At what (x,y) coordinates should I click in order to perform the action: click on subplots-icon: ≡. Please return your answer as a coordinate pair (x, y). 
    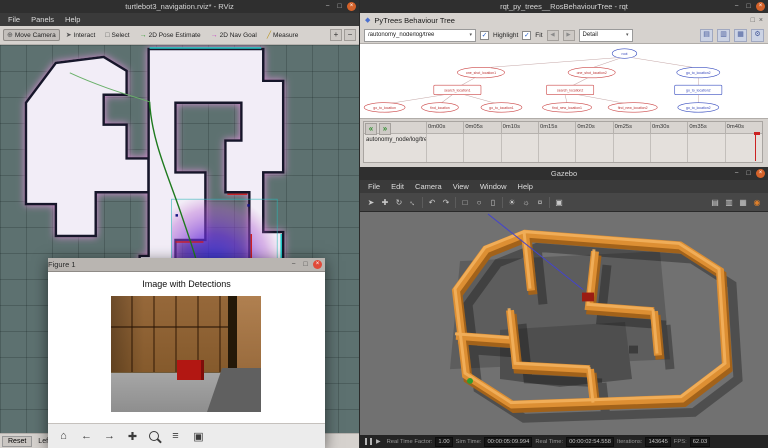
    Looking at the image, I should click on (175, 436).